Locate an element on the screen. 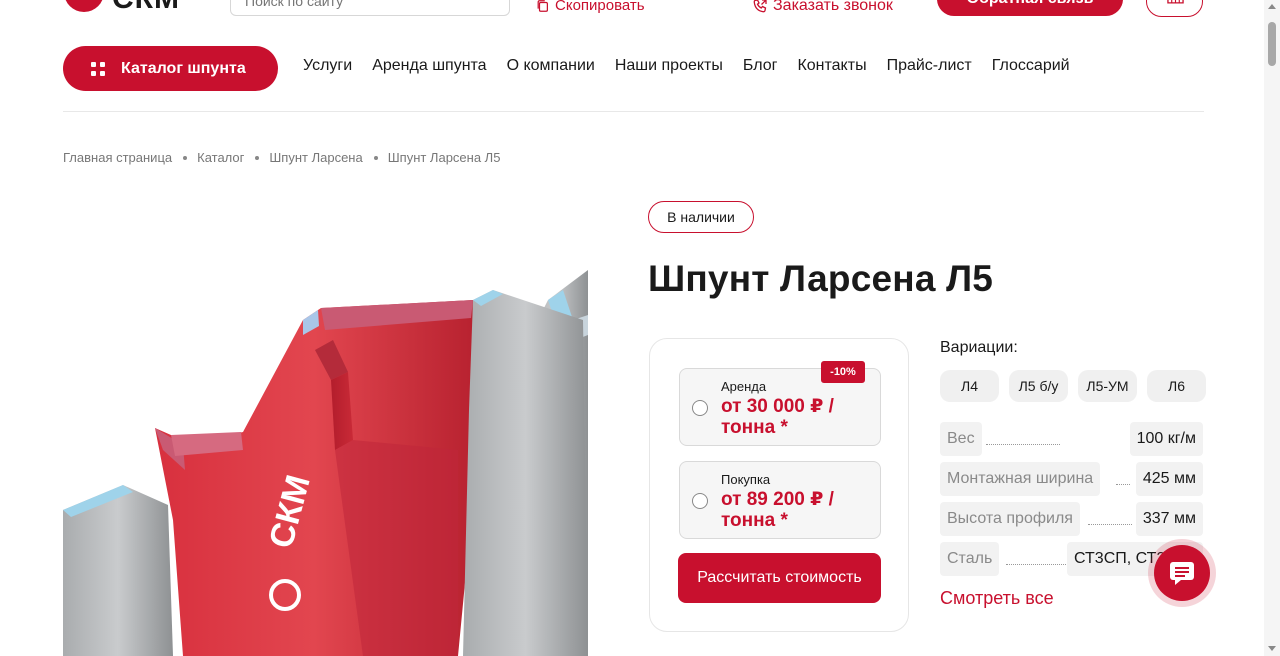 Image resolution: width=1280 pixels, height=656 pixels. nav-item-price-list: Прайс-лист is located at coordinates (929, 66).